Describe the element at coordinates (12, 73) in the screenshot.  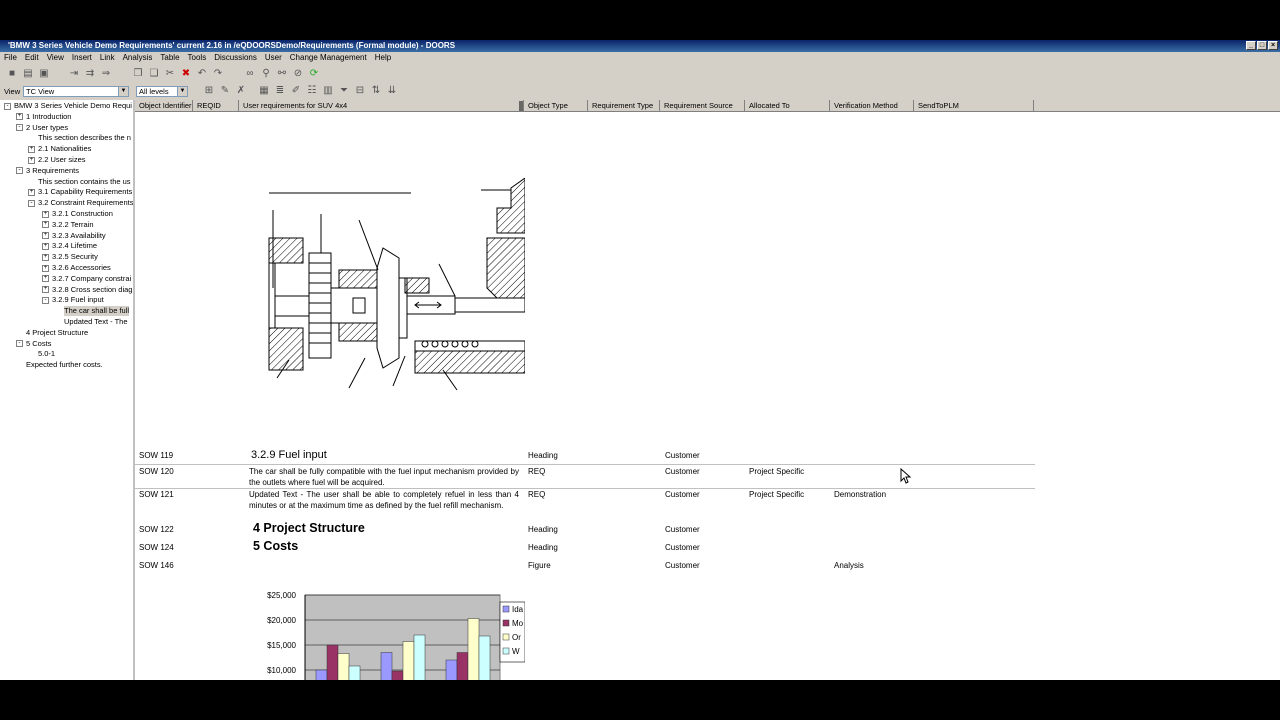
I see `save-icon: ■` at that location.